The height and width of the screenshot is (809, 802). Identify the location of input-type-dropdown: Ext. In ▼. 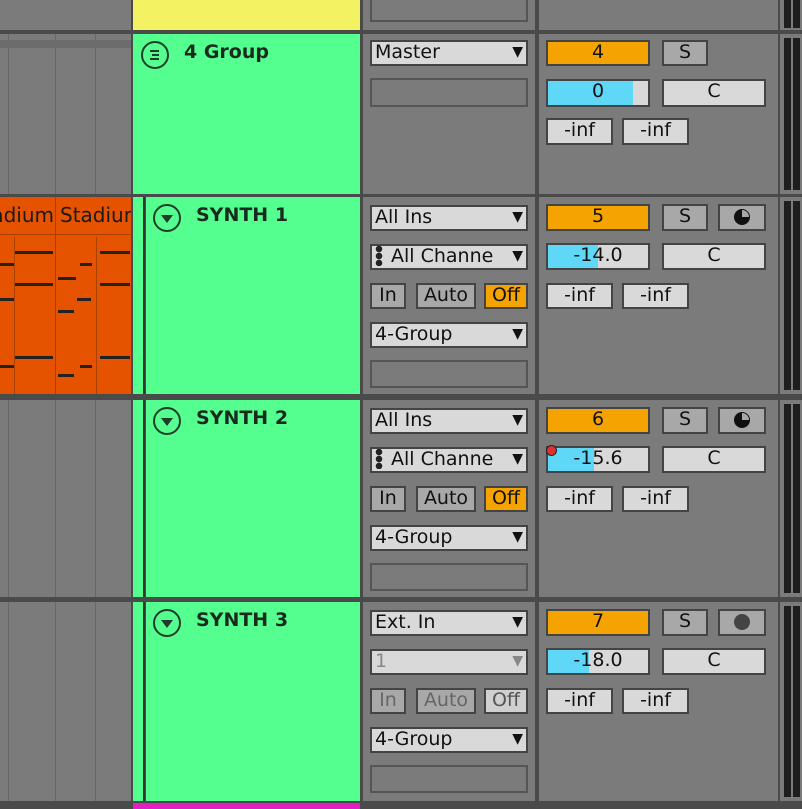
(449, 623).